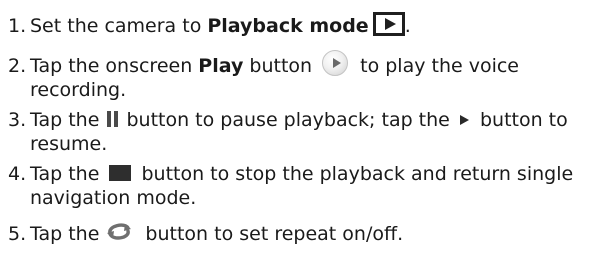  I want to click on playback-mode-icon, so click(388, 23).